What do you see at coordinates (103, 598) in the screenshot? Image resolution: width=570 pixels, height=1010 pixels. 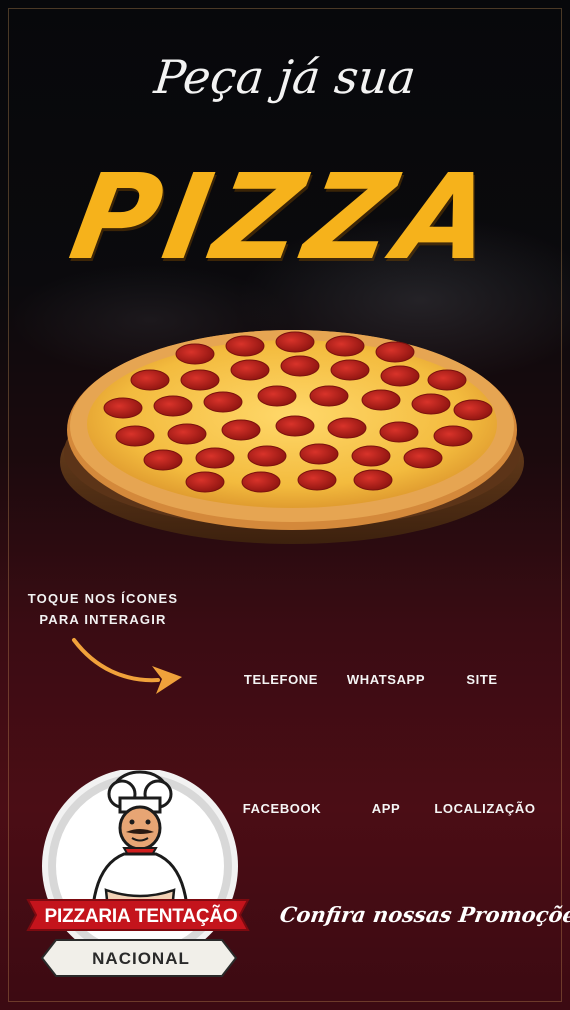 I see `hint-line-1: TOQUE NOS ÍCONES` at bounding box center [103, 598].